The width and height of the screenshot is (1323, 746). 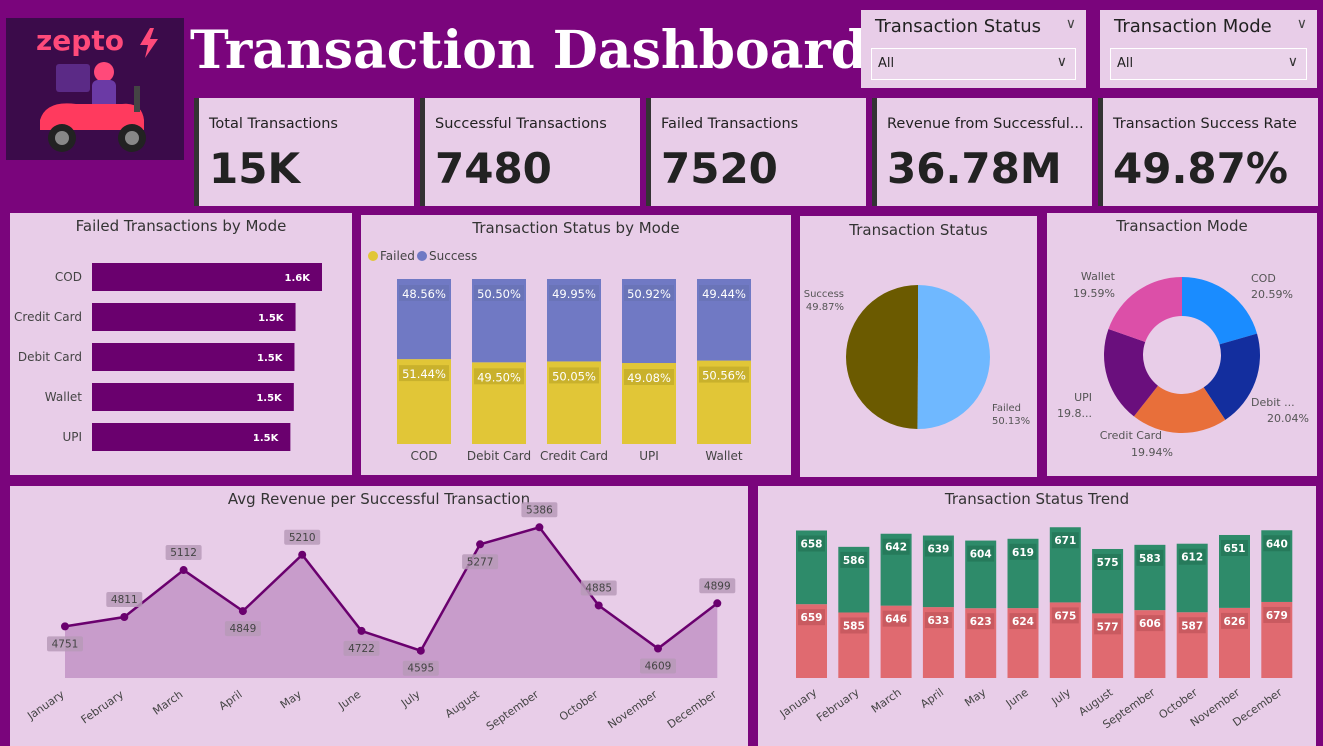 What do you see at coordinates (1125, 63) in the screenshot?
I see `dropdown-value: All` at bounding box center [1125, 63].